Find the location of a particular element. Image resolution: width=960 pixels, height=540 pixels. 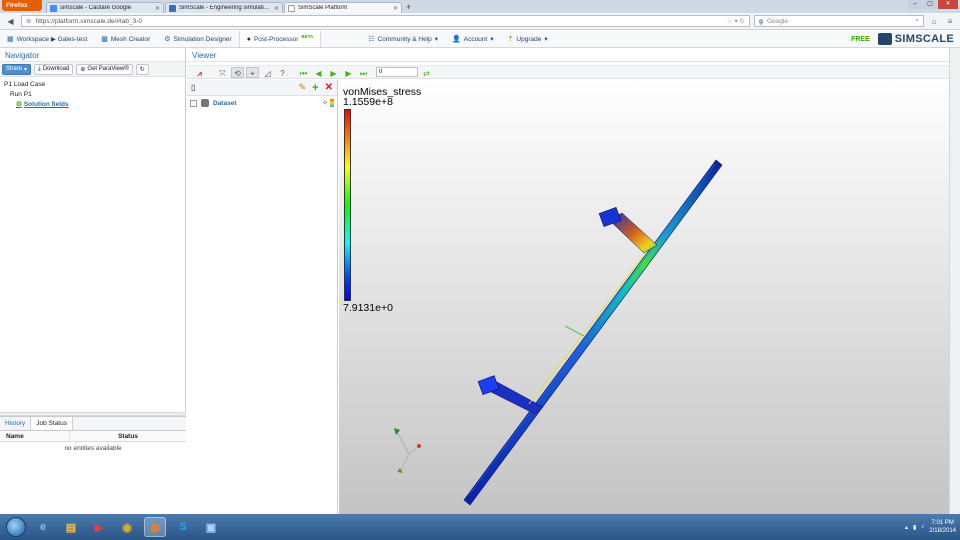

tab-post-processor-label: Post-Processor is located at coordinates (276, 39).